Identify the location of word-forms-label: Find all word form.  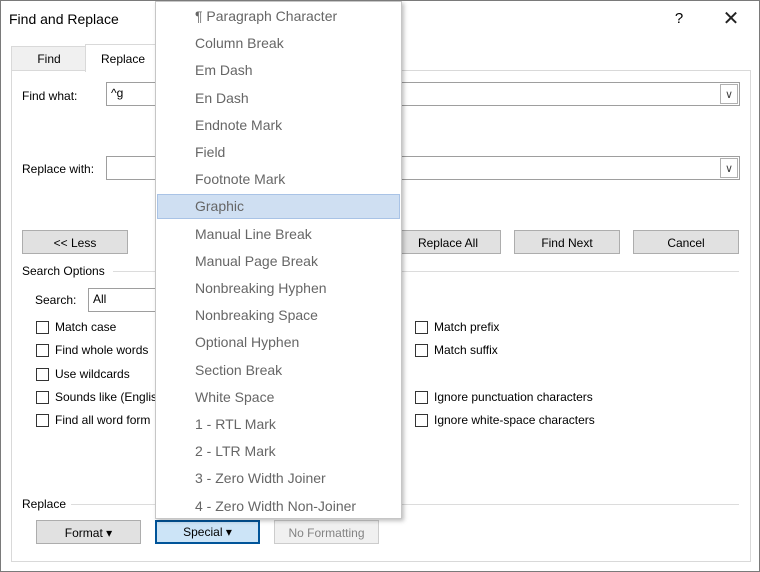
(103, 420).